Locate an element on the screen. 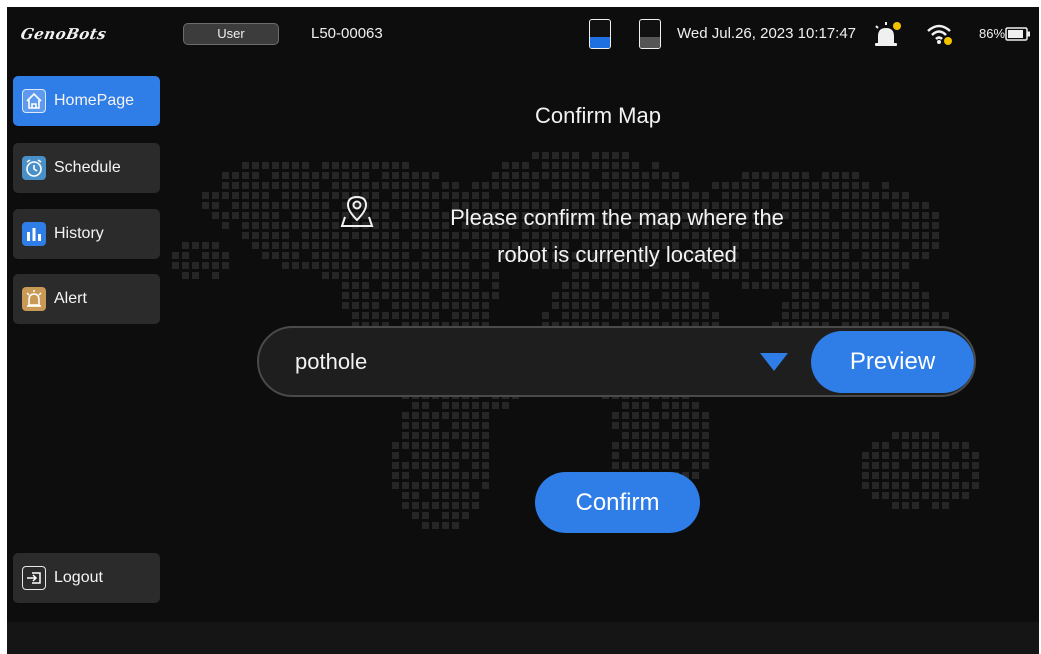  dirty-water-level is located at coordinates (650, 42).